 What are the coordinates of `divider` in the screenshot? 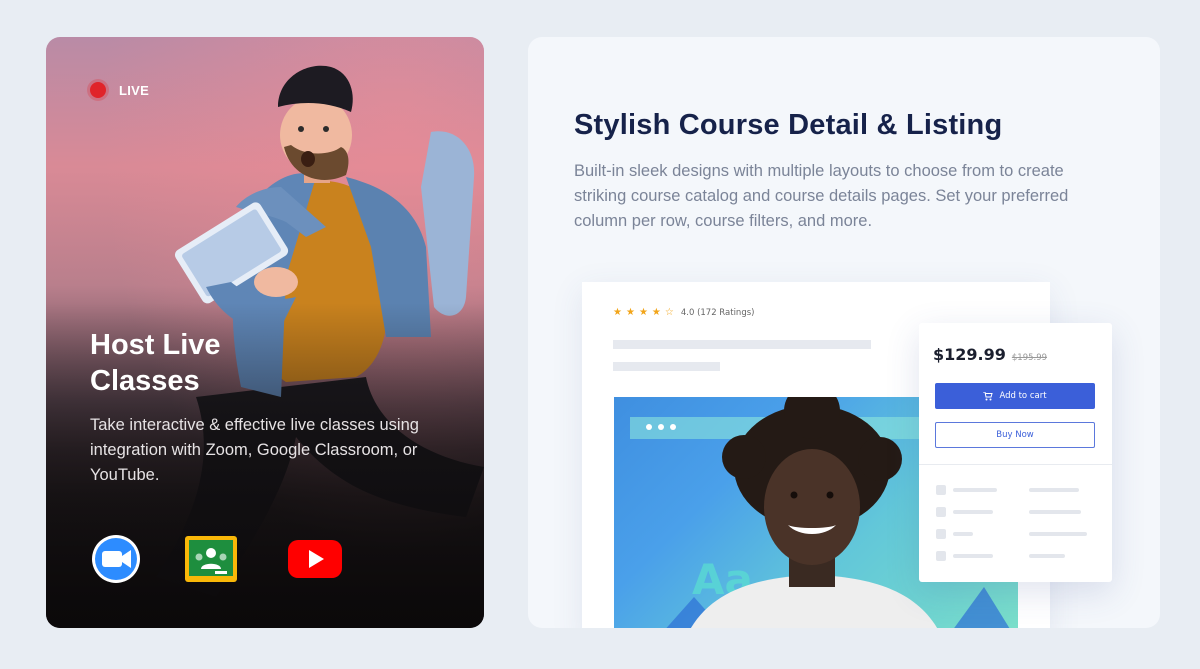 It's located at (1015, 464).